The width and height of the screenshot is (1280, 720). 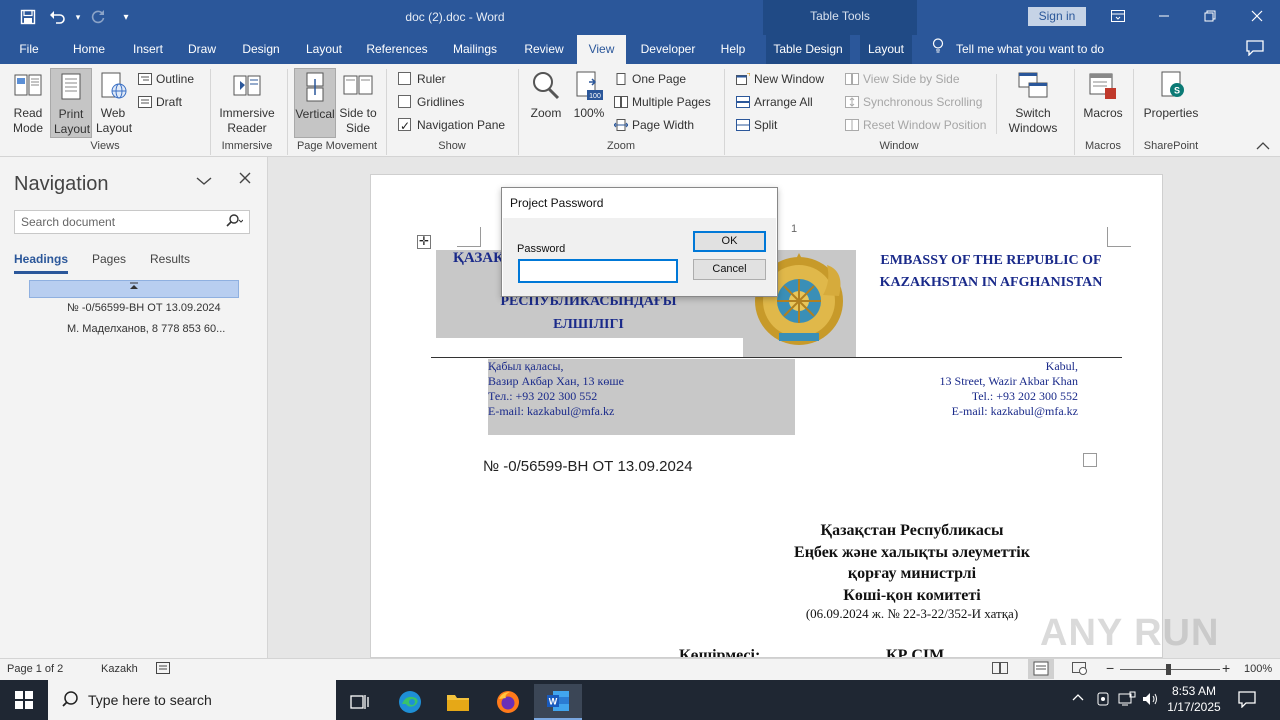 I want to click on split-button: Split, so click(x=756, y=125).